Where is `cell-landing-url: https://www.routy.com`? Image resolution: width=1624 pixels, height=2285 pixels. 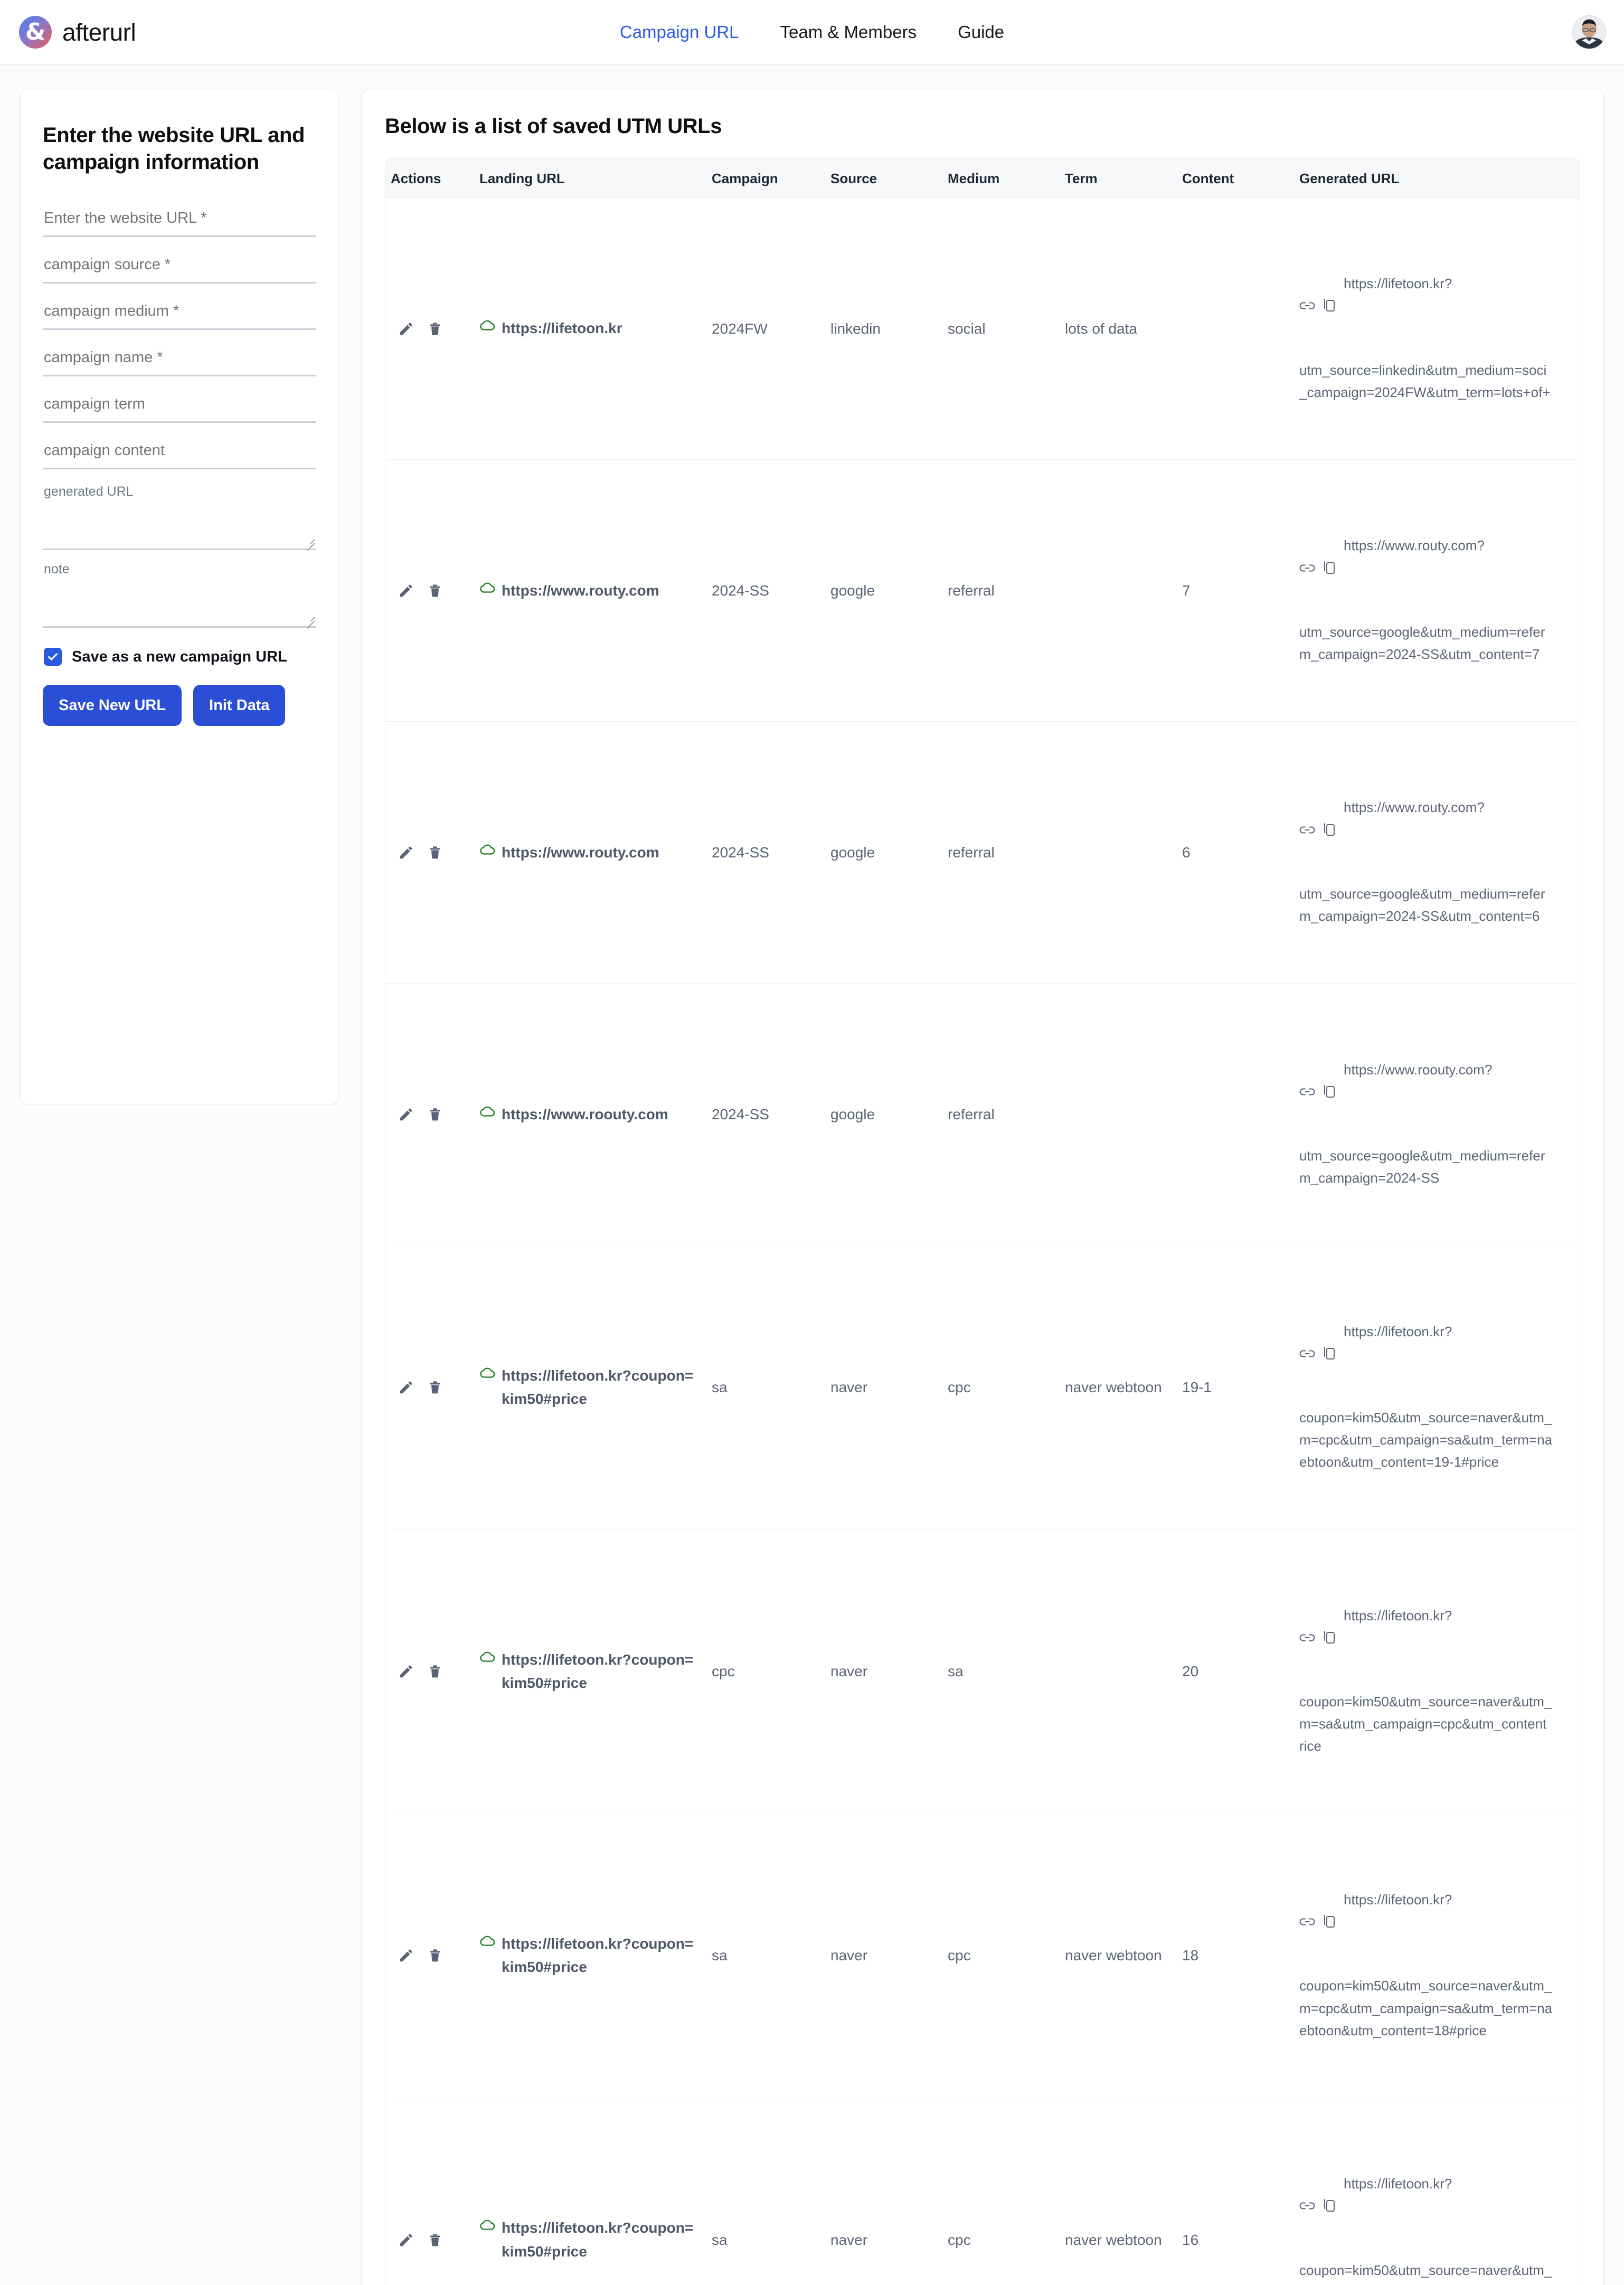
cell-landing-url: https://www.routy.com is located at coordinates (590, 853).